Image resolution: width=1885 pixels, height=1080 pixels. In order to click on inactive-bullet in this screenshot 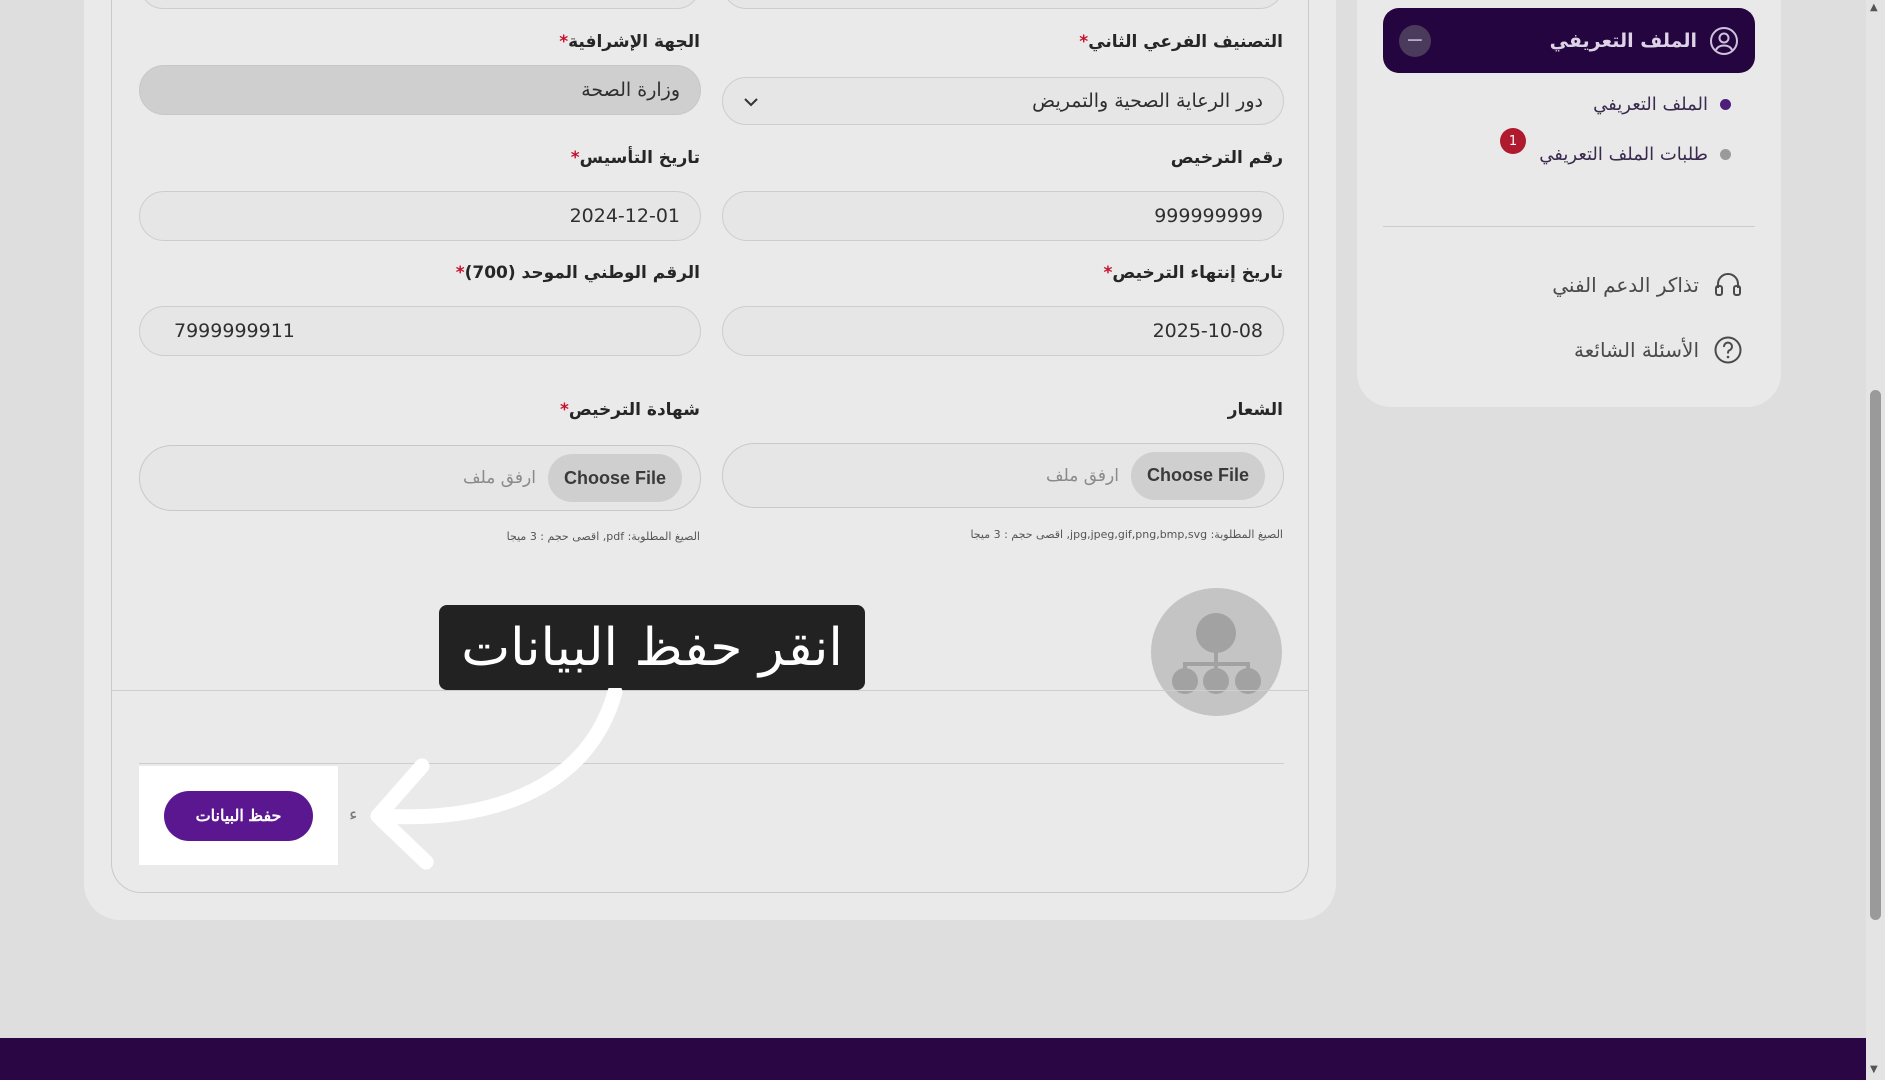, I will do `click(1725, 154)`.